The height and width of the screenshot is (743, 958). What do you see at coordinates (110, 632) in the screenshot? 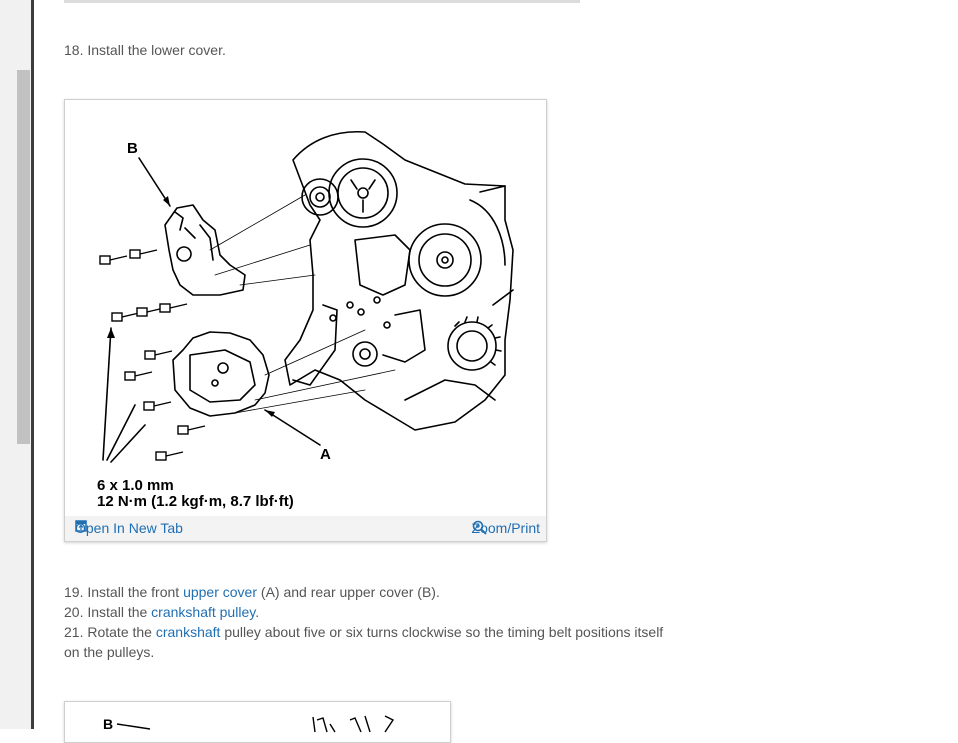
I see `step-21-text-start: 21. Rotate the` at bounding box center [110, 632].